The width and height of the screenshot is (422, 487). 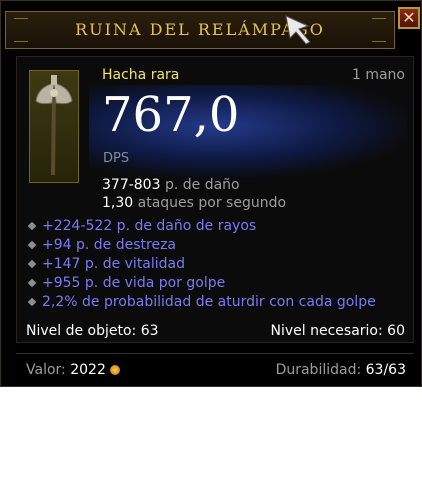 What do you see at coordinates (385, 370) in the screenshot?
I see `durability-value: 63/63` at bounding box center [385, 370].